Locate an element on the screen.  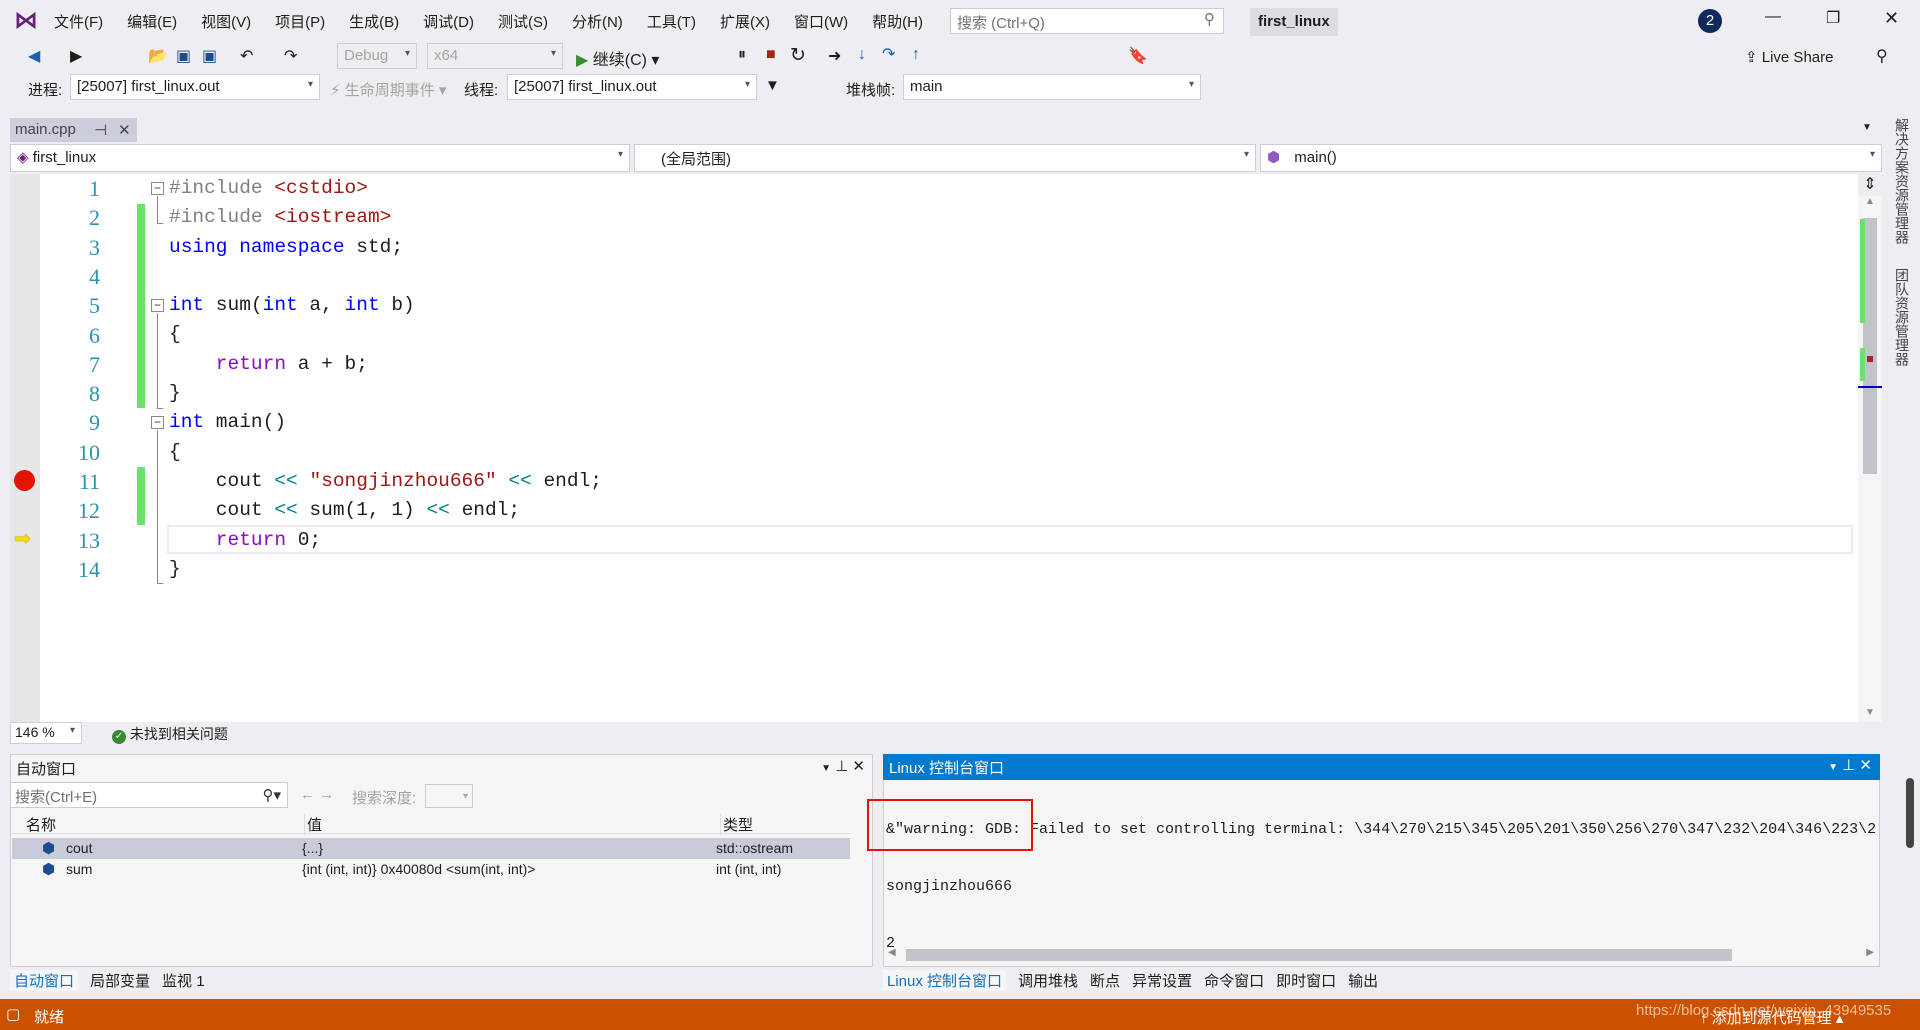
horizontal-scrollbar: ◀ ▶ is located at coordinates (1381, 955).